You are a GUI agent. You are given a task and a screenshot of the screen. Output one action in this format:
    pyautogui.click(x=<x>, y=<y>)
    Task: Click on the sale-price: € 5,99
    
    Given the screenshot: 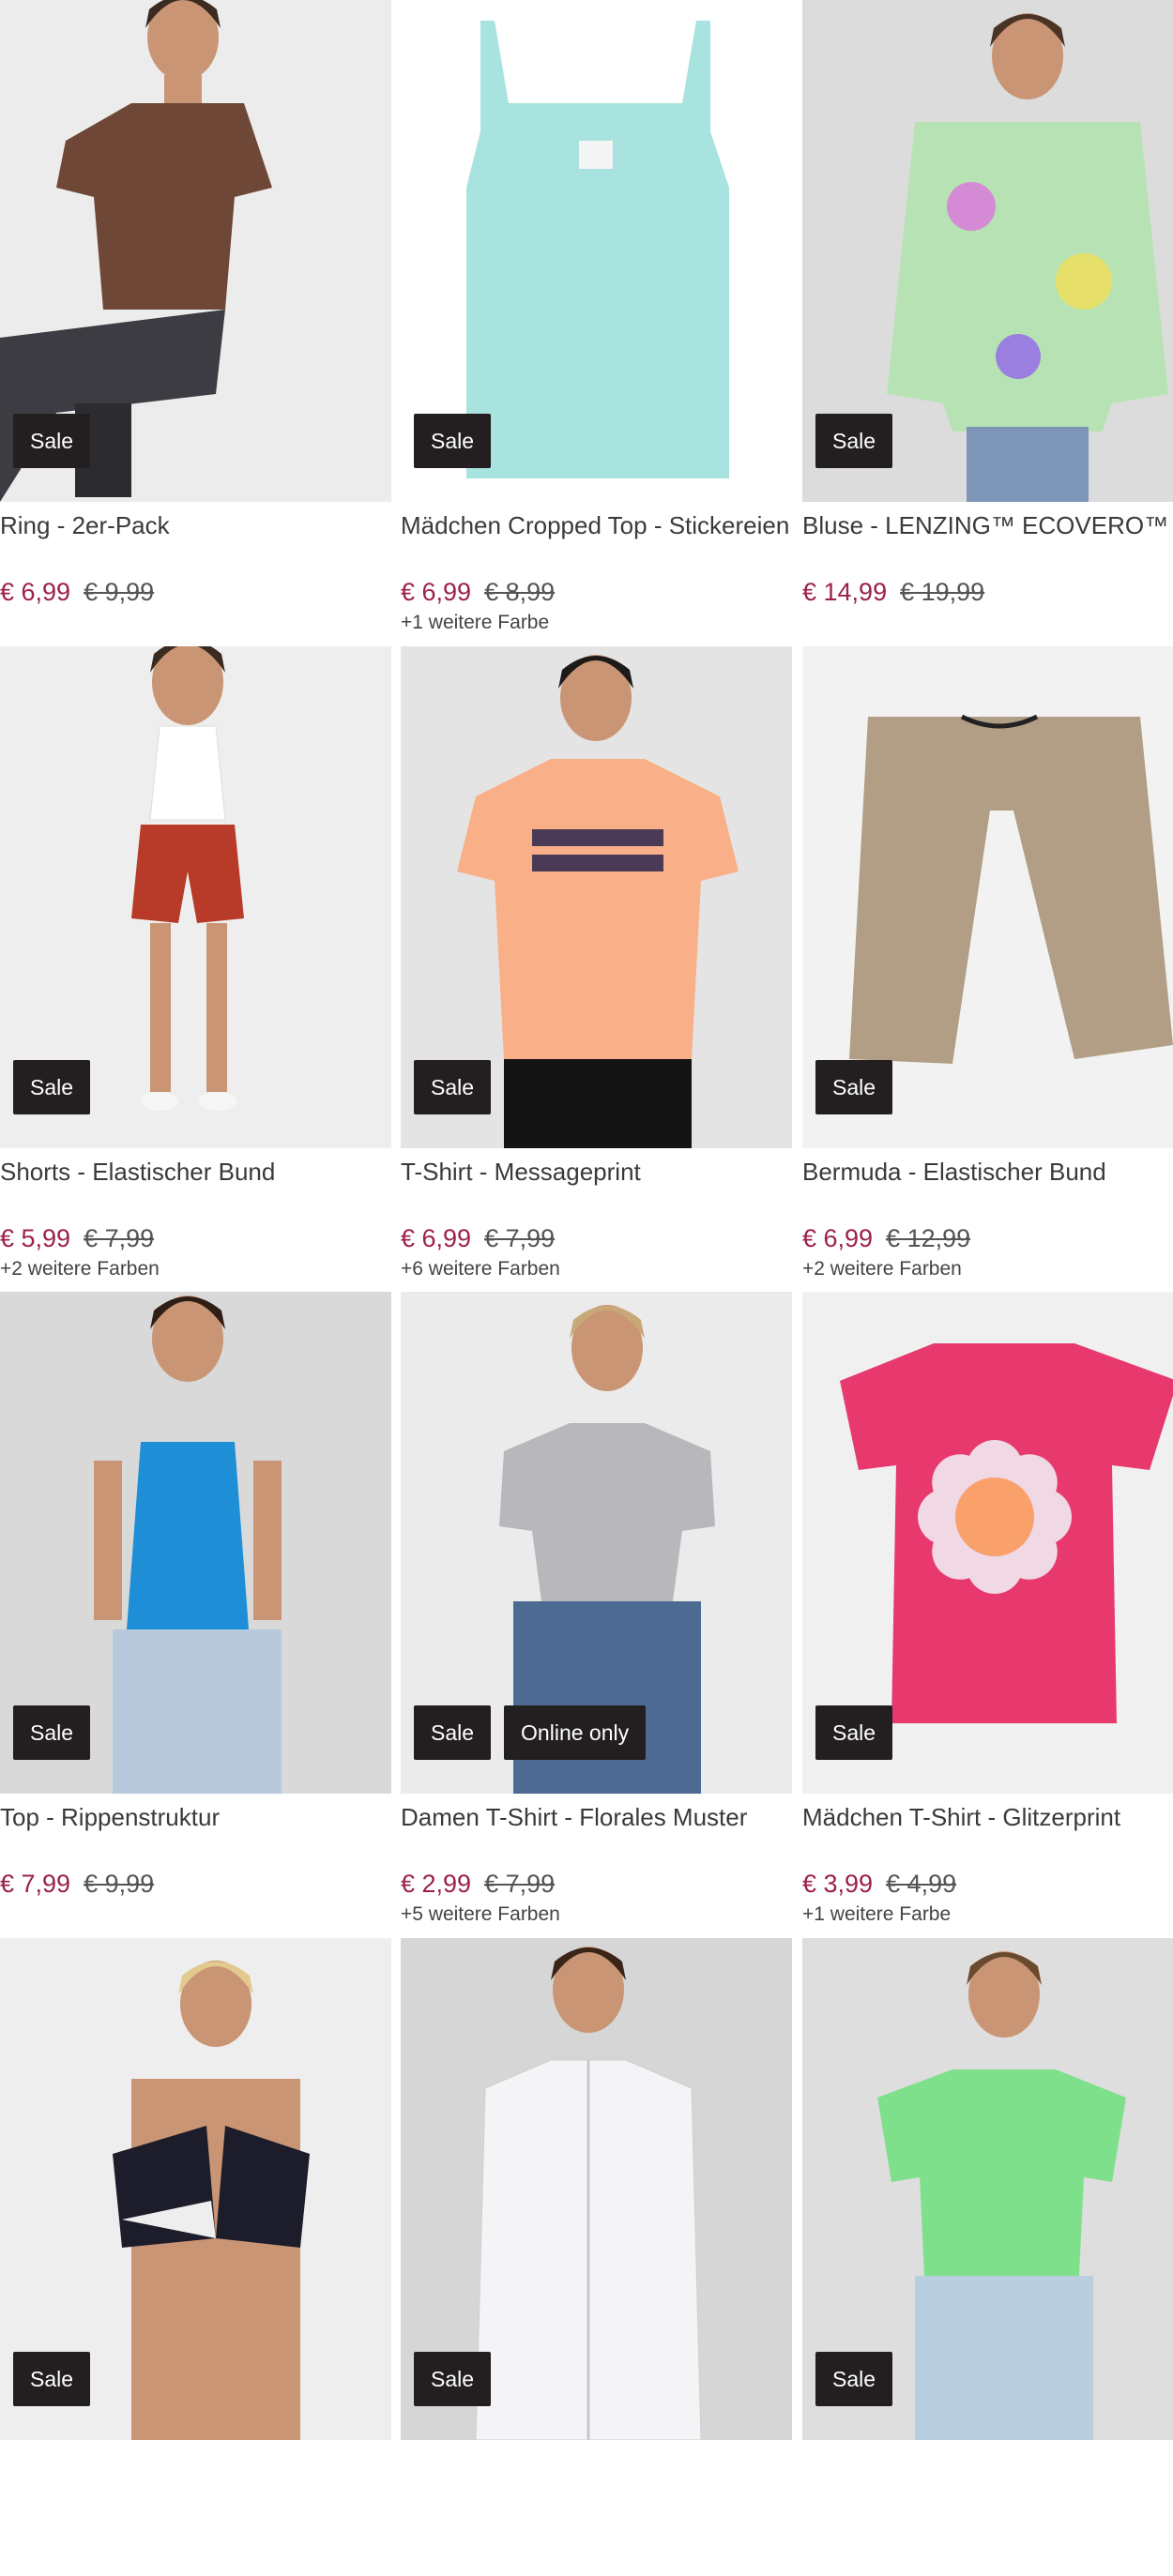 What is the action you would take?
    pyautogui.click(x=35, y=1238)
    